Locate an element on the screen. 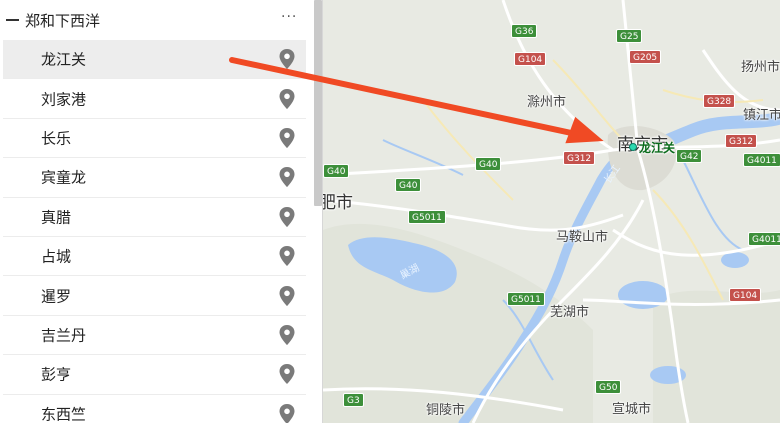  city-label-zhenjiang: 镇江市 is located at coordinates (761, 115).